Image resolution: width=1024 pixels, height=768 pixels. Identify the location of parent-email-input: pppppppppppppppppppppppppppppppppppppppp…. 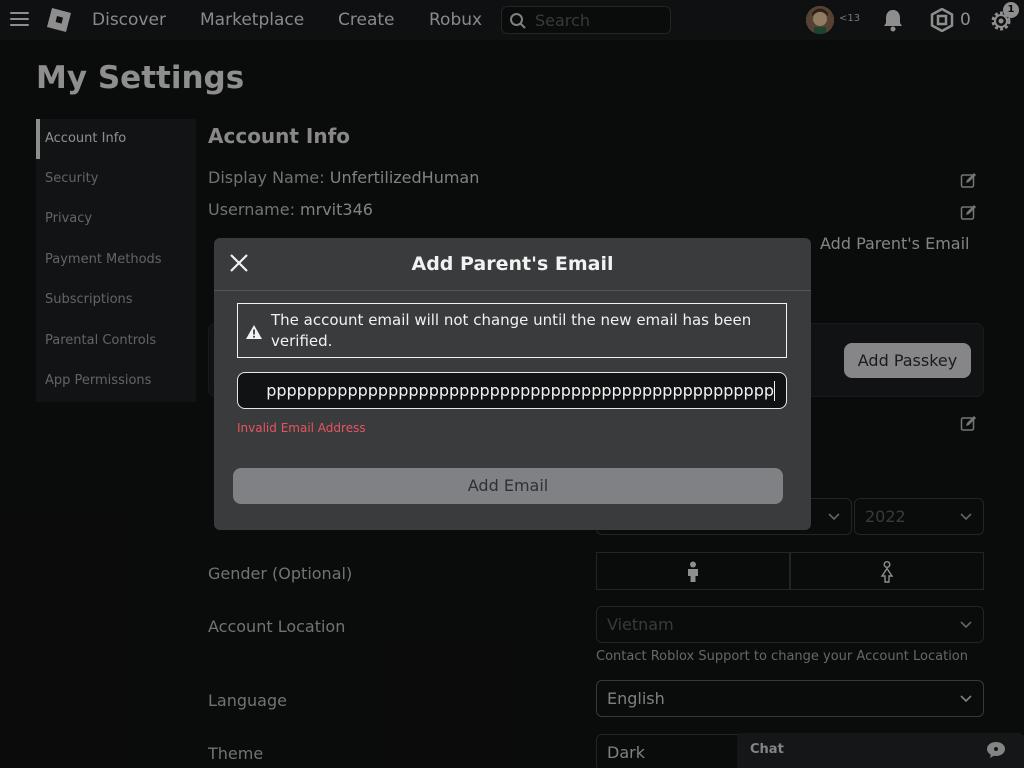
(512, 390).